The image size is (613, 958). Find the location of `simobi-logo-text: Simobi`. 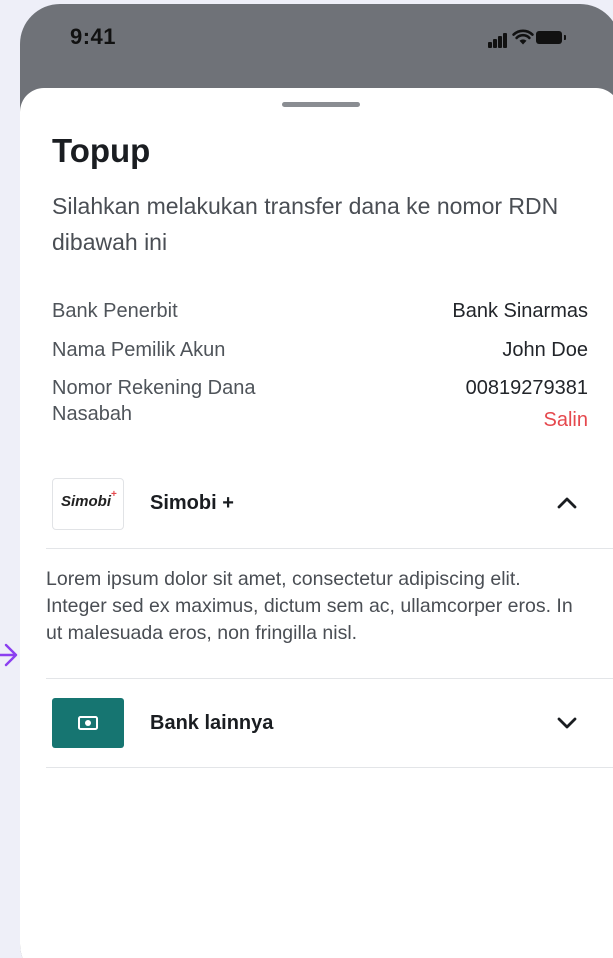

simobi-logo-text: Simobi is located at coordinates (86, 501).